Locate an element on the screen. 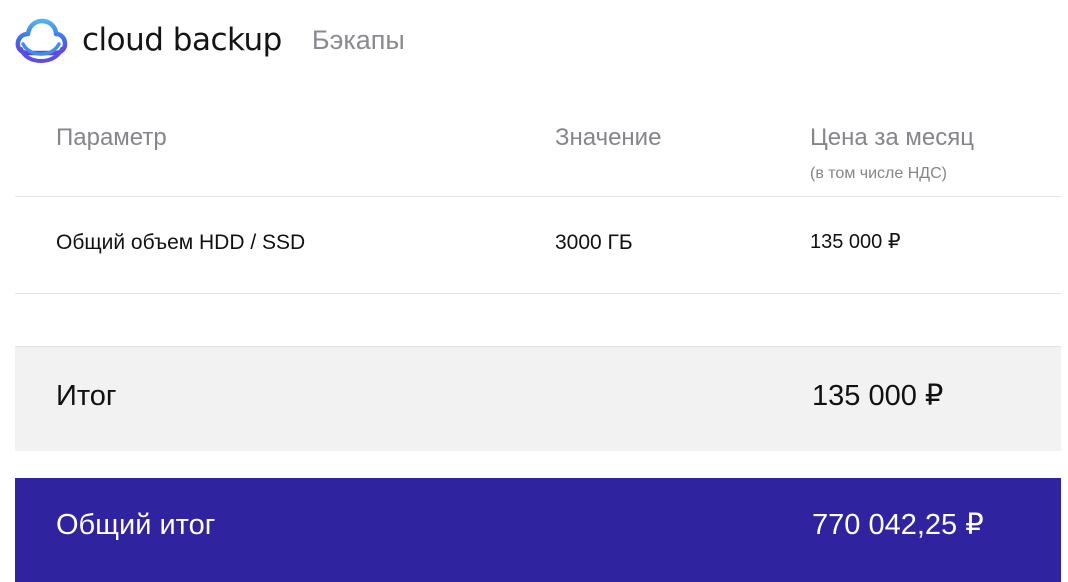 This screenshot has height=582, width=1068. logo: cloud backup is located at coordinates (148, 40).